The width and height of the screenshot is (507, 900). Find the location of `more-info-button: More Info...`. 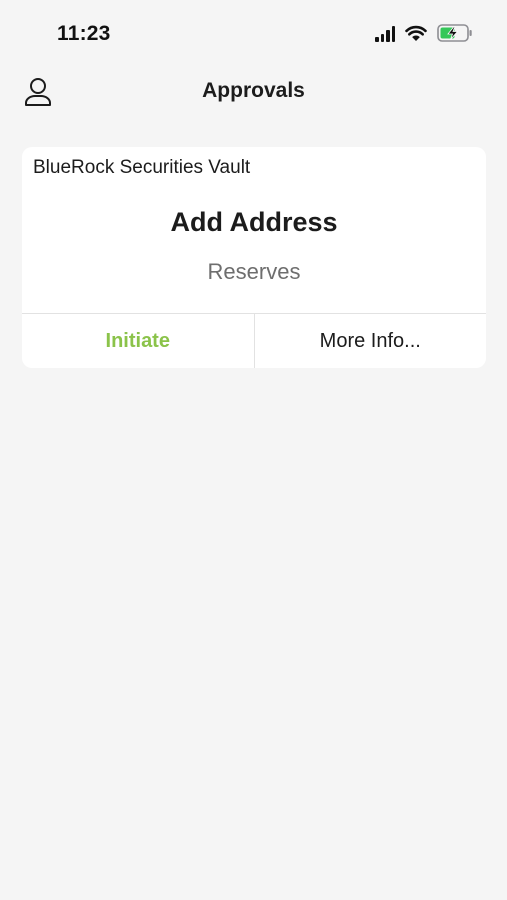

more-info-button: More Info... is located at coordinates (371, 341).